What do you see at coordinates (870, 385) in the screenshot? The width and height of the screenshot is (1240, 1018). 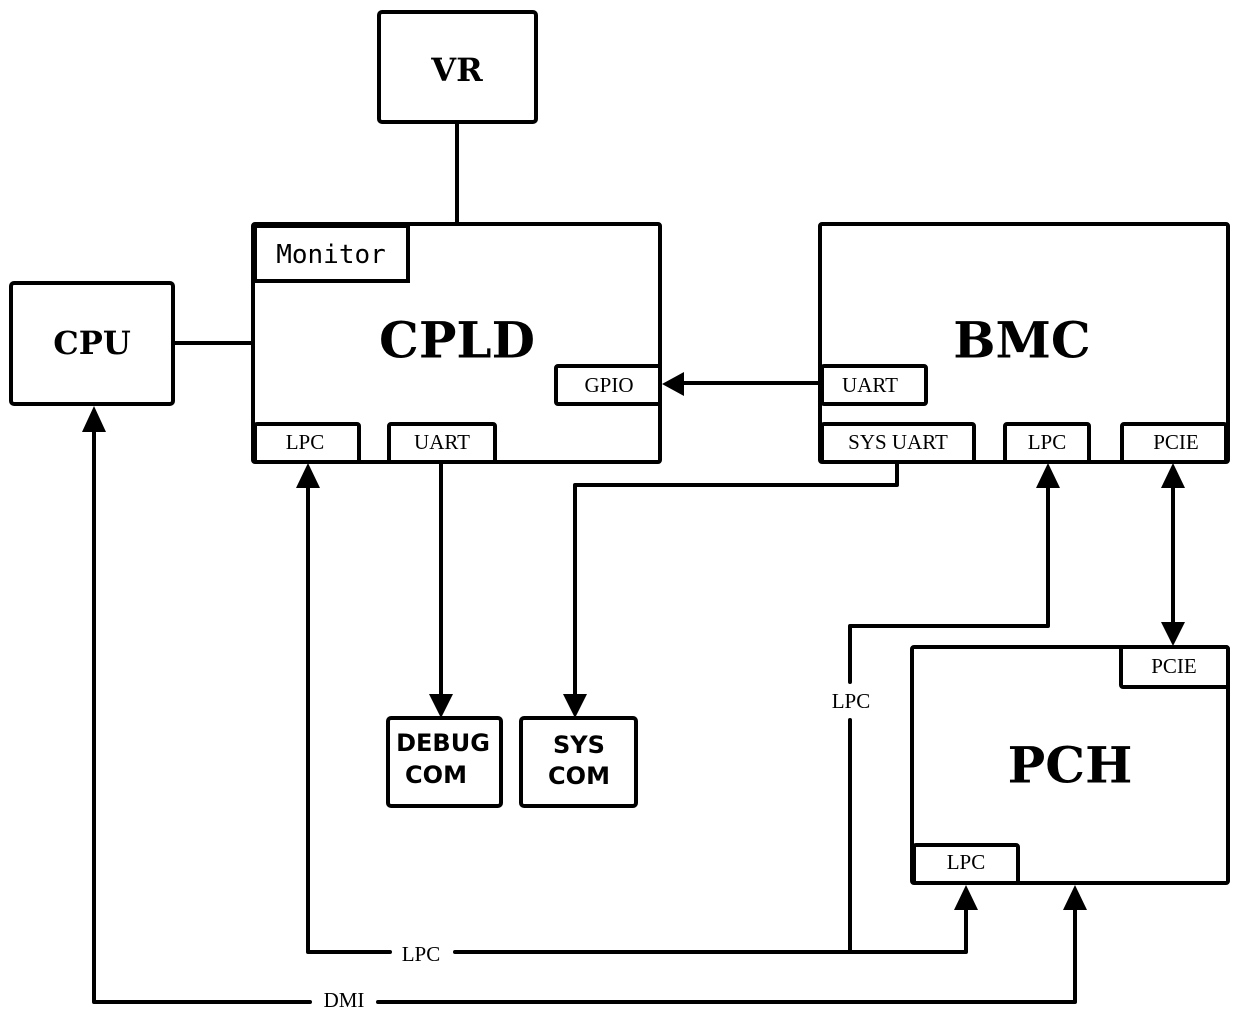 I see `bmc-uart-label: UART` at bounding box center [870, 385].